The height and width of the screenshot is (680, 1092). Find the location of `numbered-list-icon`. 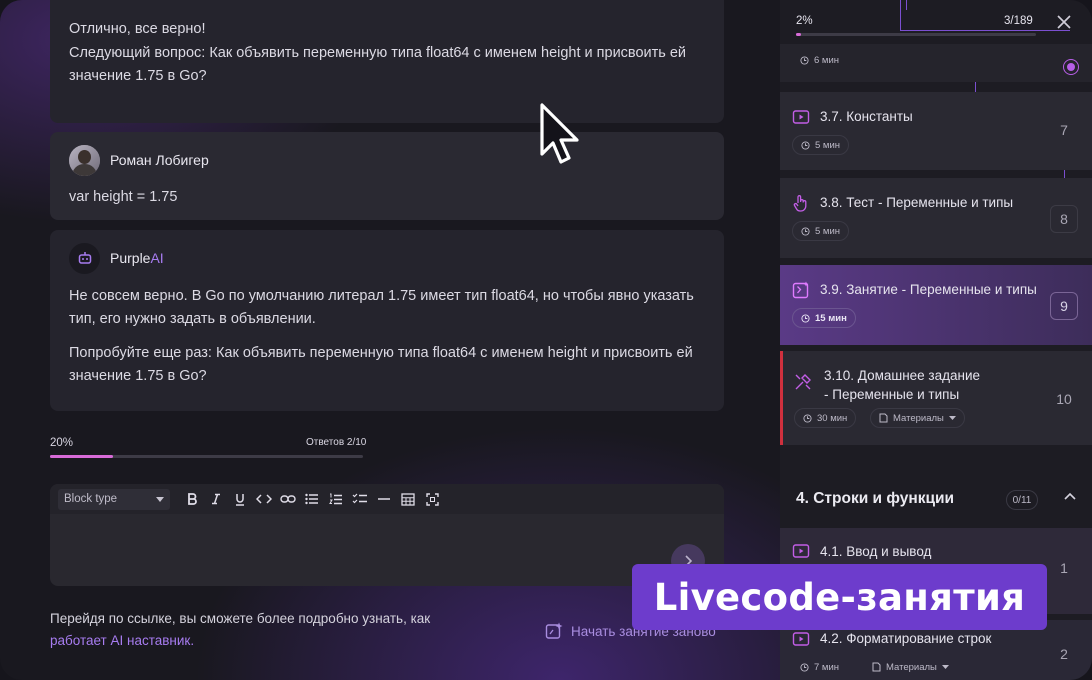

numbered-list-icon is located at coordinates (335, 498).